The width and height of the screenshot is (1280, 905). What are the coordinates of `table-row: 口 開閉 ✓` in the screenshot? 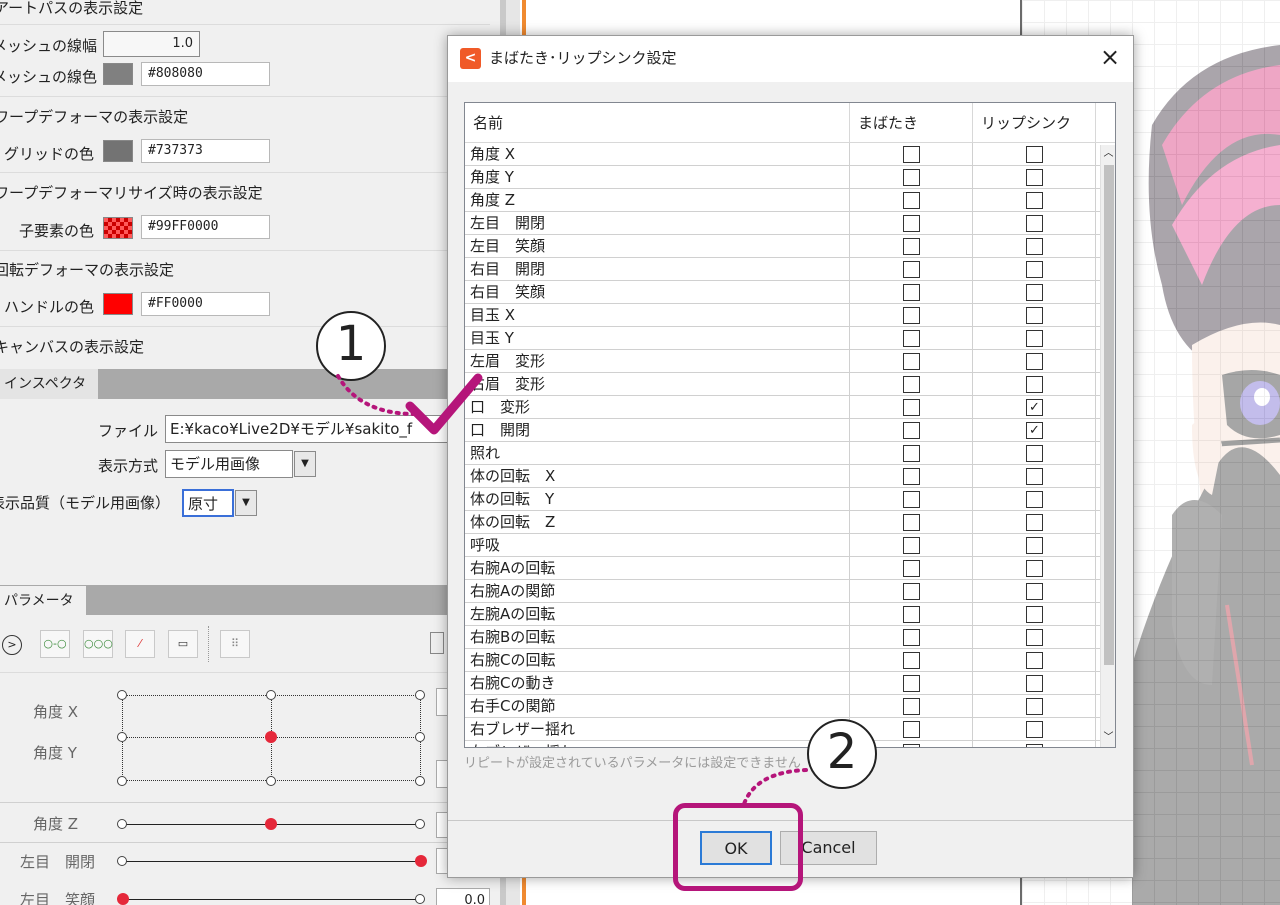 It's located at (782, 430).